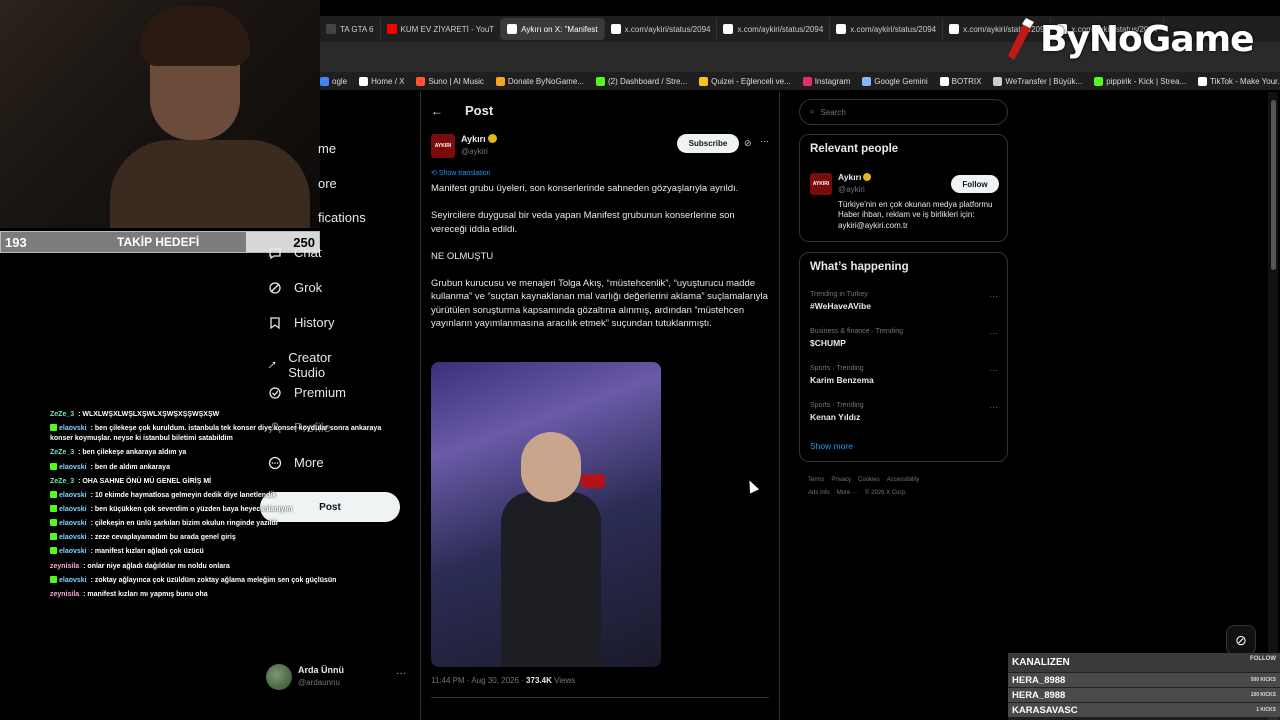  Describe the element at coordinates (295, 287) in the screenshot. I see `nav-item-grok: Grok` at that location.